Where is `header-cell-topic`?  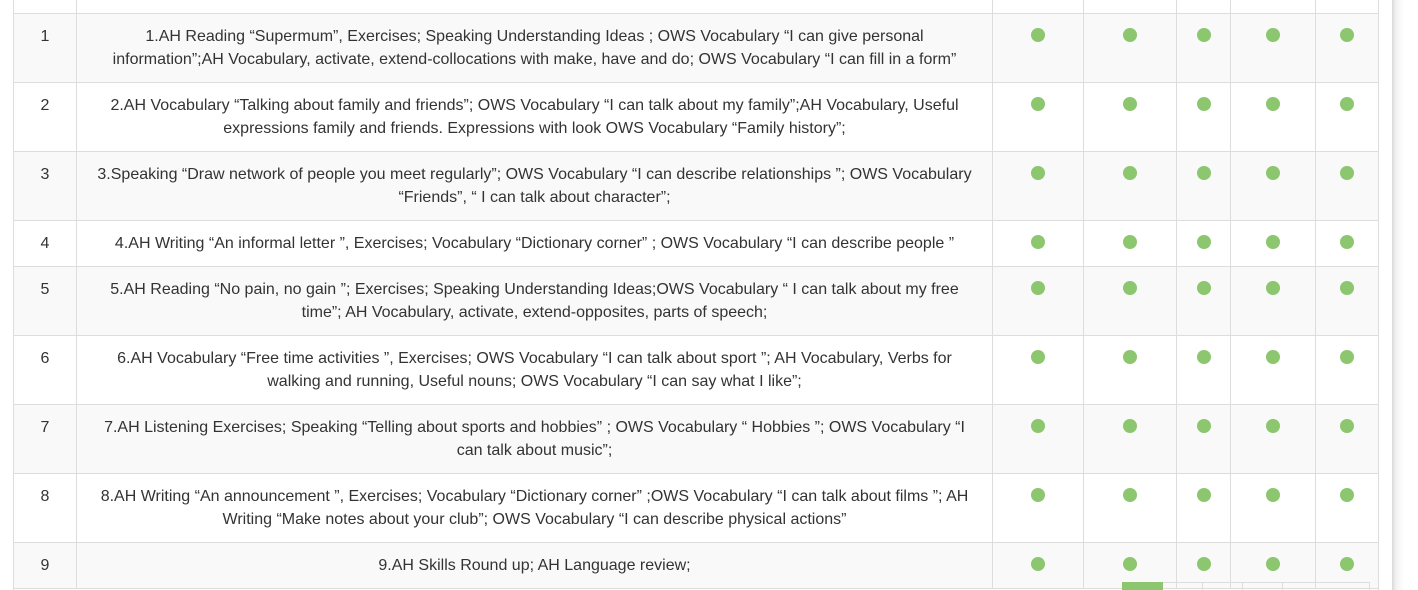
header-cell-topic is located at coordinates (534, 7).